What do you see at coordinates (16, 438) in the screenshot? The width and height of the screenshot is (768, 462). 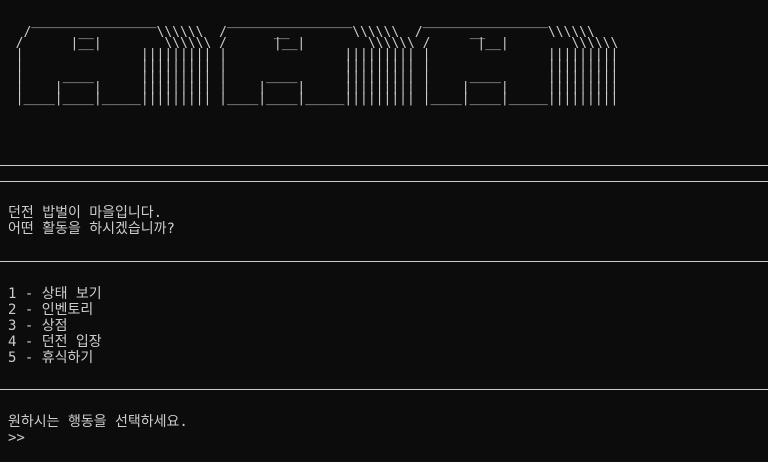 I see `prompt-symbol: >>` at bounding box center [16, 438].